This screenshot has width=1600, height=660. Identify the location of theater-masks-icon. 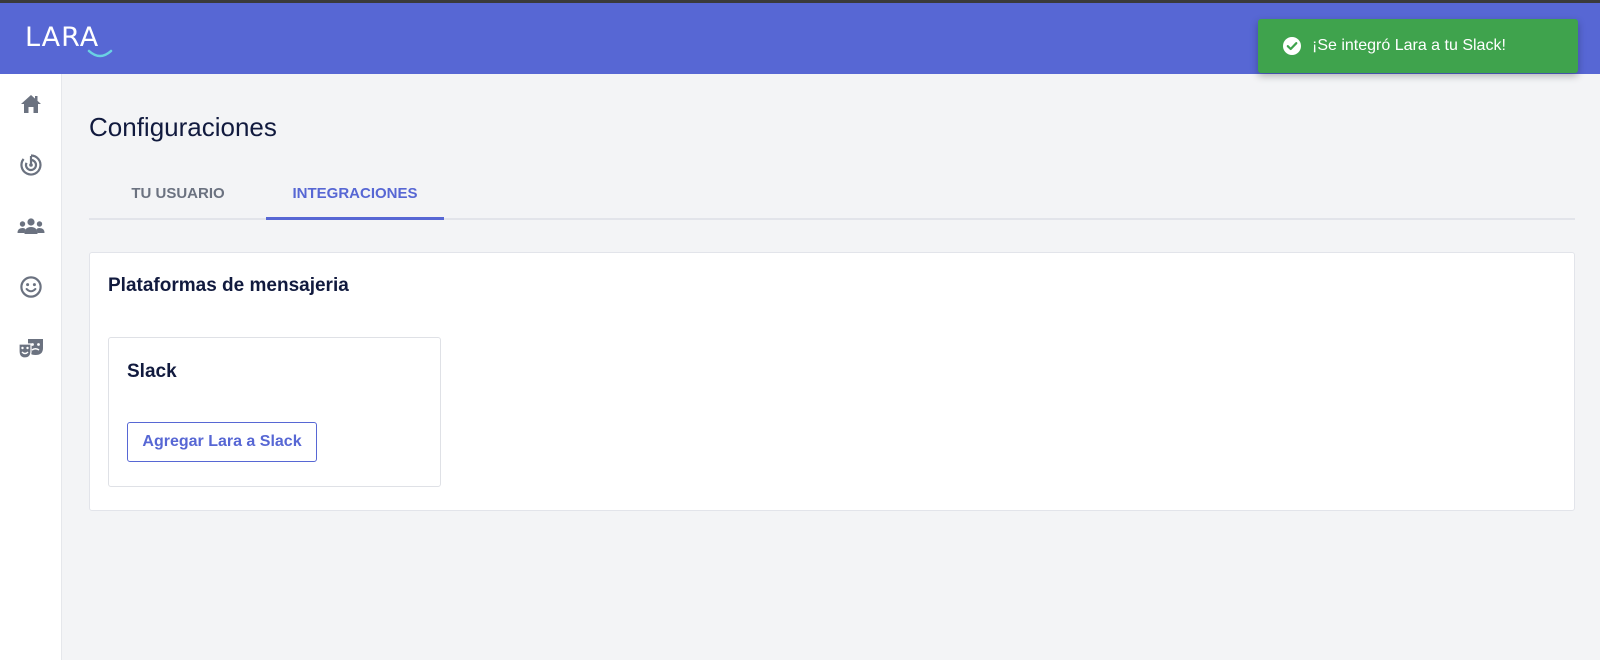
(30, 349).